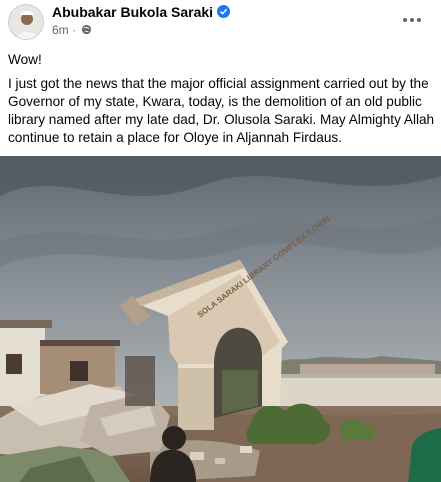 The width and height of the screenshot is (441, 482). I want to click on post-time: 6m, so click(60, 30).